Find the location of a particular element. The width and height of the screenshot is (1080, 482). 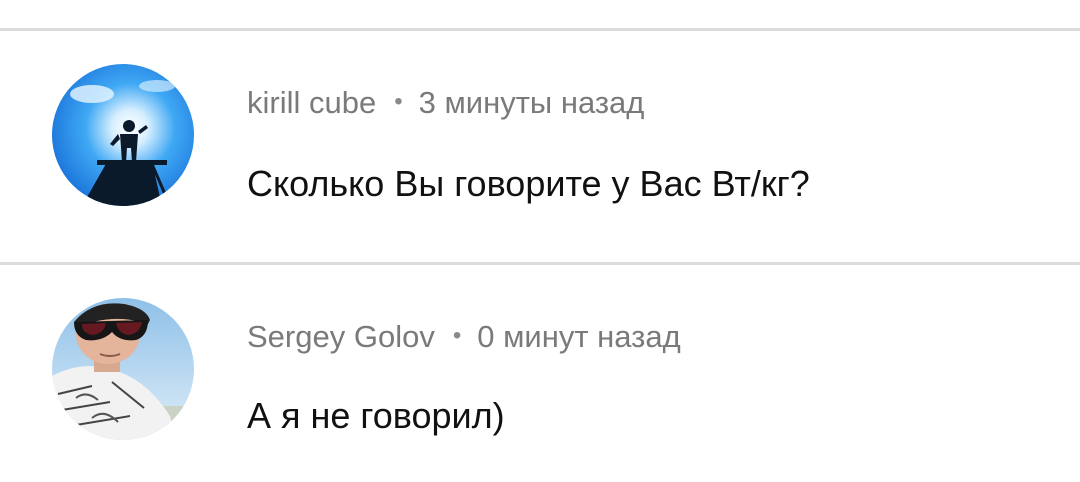

comment-time: 3 минуты назад is located at coordinates (531, 102).